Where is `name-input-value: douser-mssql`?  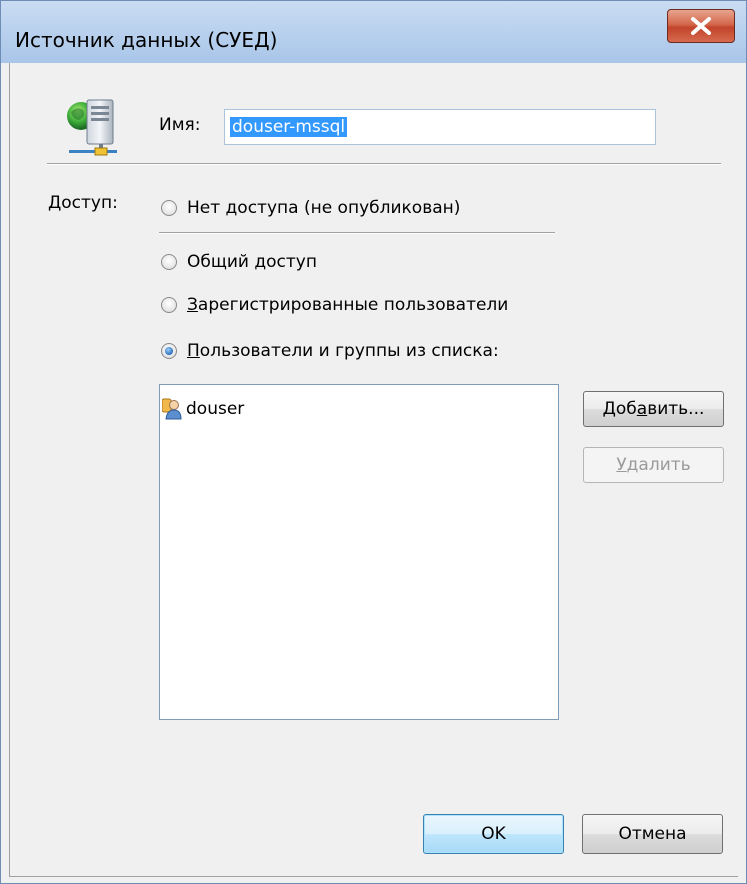
name-input-value: douser-mssql is located at coordinates (289, 127).